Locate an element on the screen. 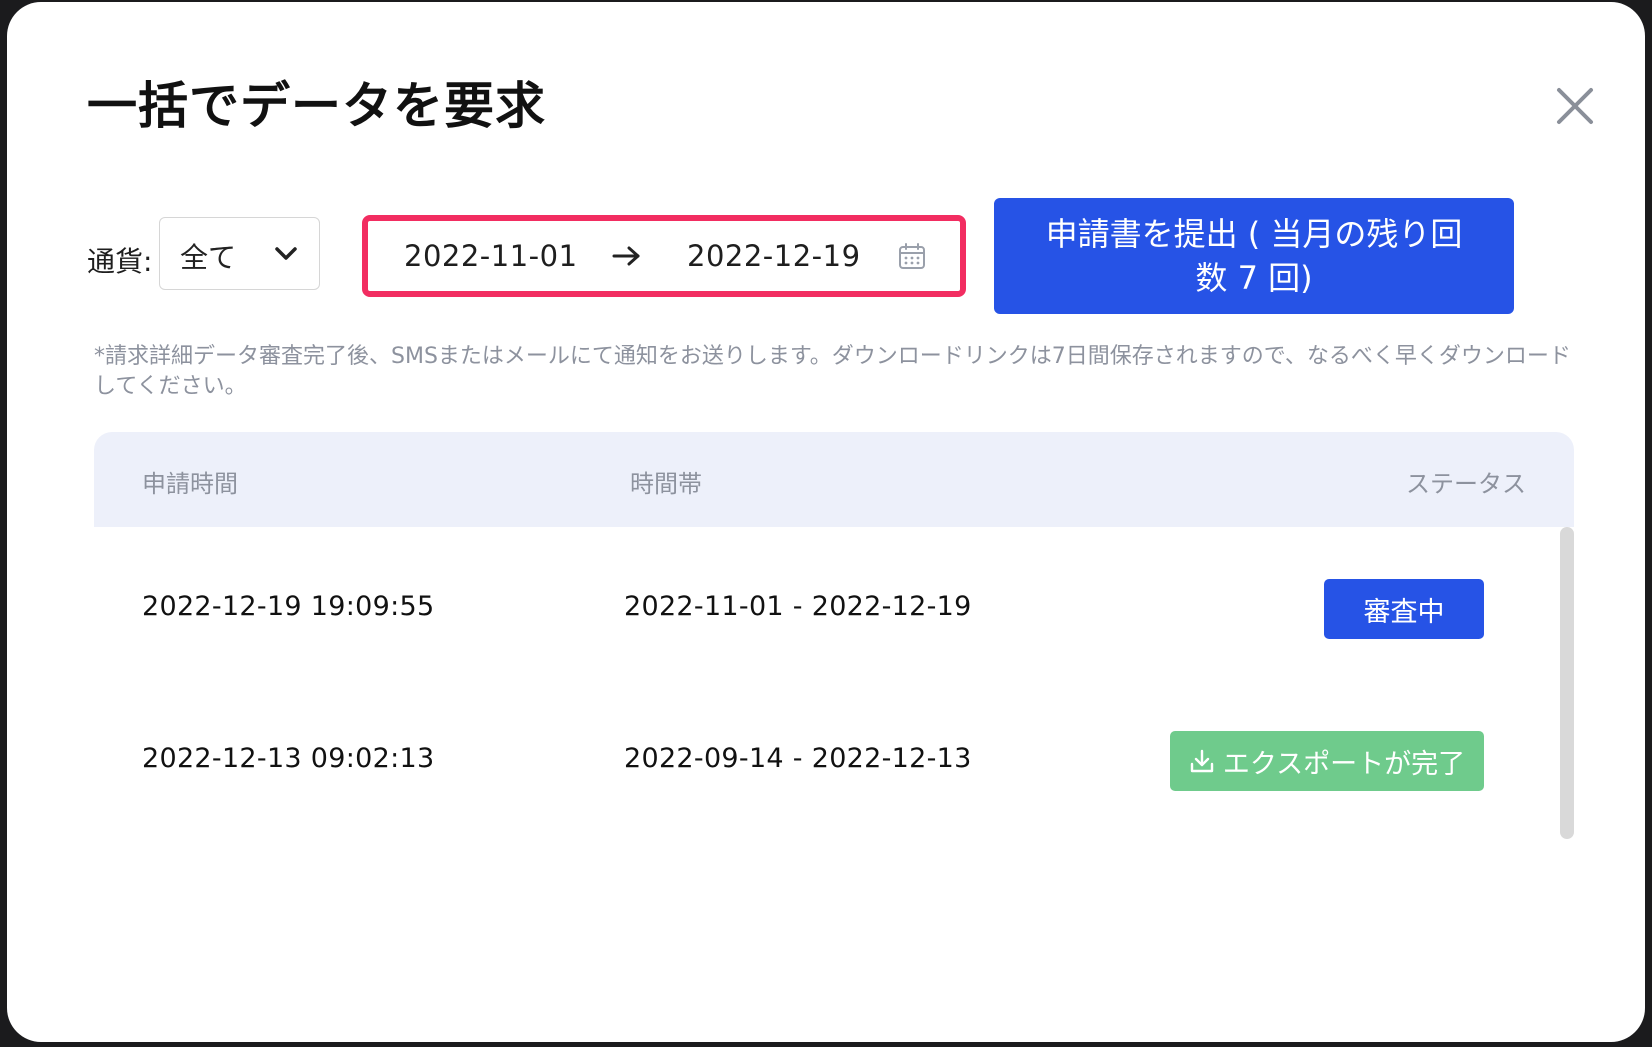  submit-request-button: 申請書を提出 ( 当月の残り回数 7 回) is located at coordinates (1254, 256).